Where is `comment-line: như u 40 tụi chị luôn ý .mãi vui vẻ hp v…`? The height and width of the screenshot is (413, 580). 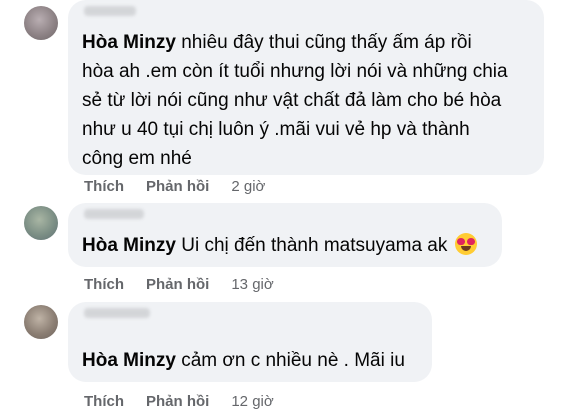
comment-line: như u 40 tụi chị luôn ý .mãi vui vẻ hp v… is located at coordinates (276, 129).